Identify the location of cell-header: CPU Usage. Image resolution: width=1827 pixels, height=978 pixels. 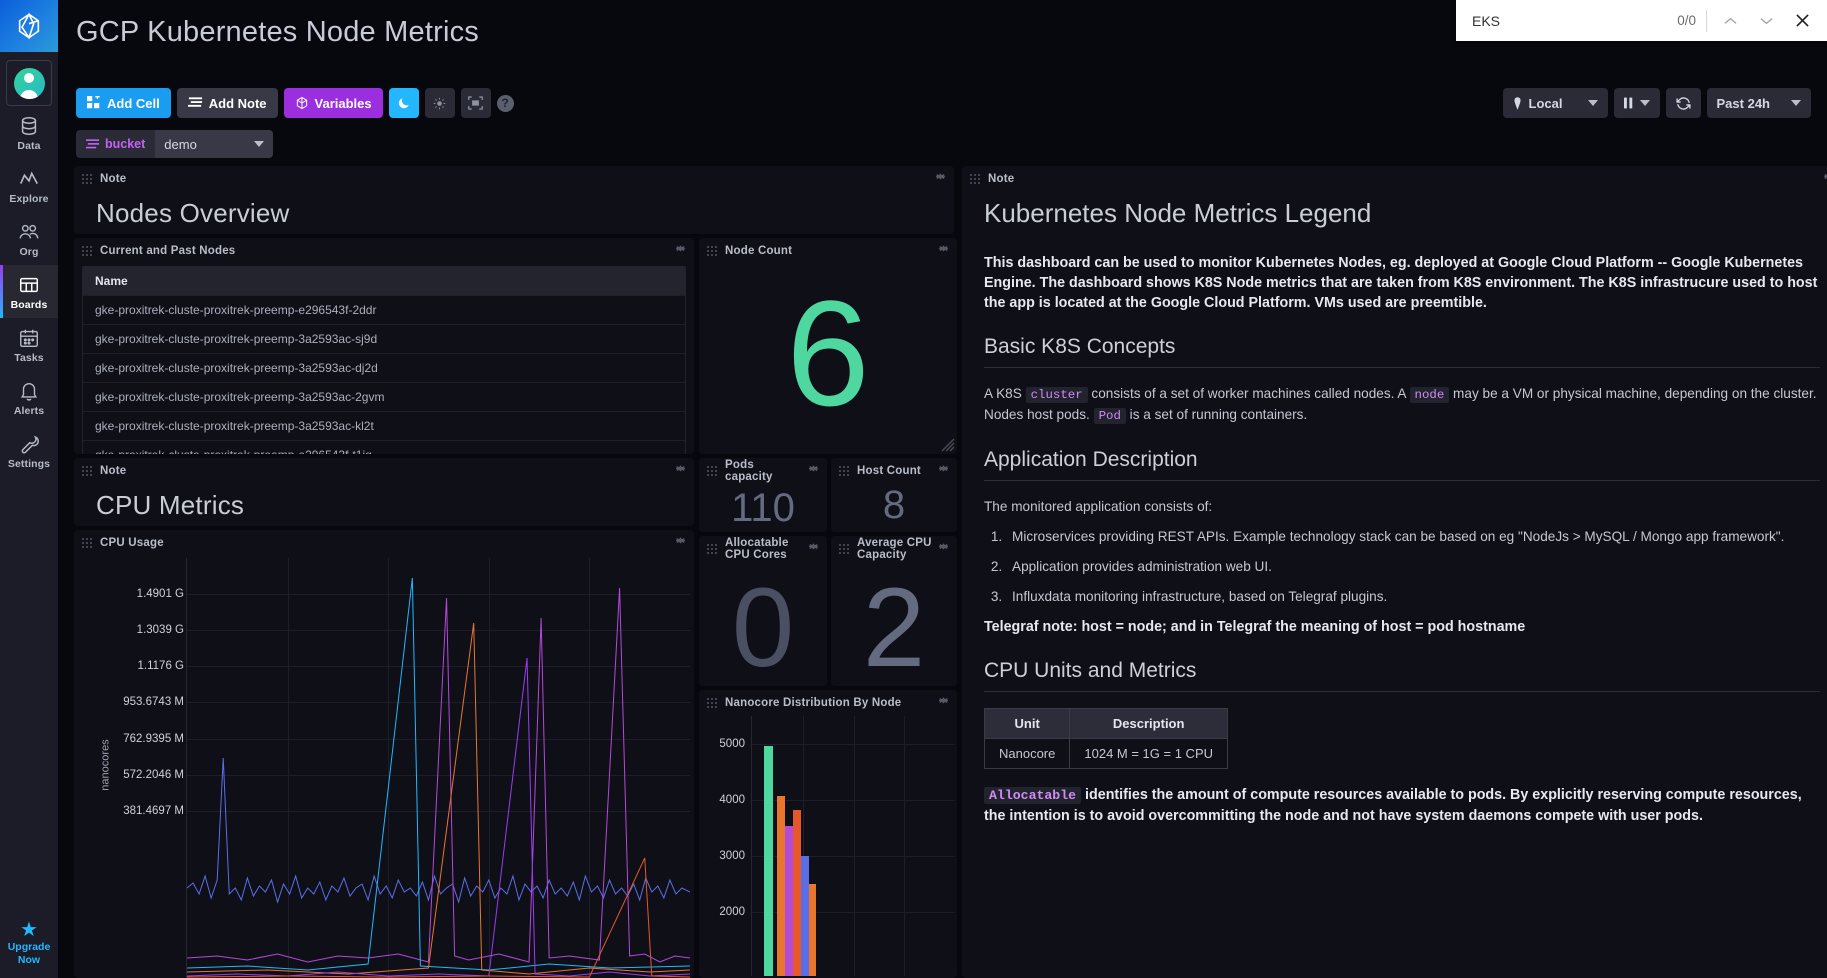
(384, 541).